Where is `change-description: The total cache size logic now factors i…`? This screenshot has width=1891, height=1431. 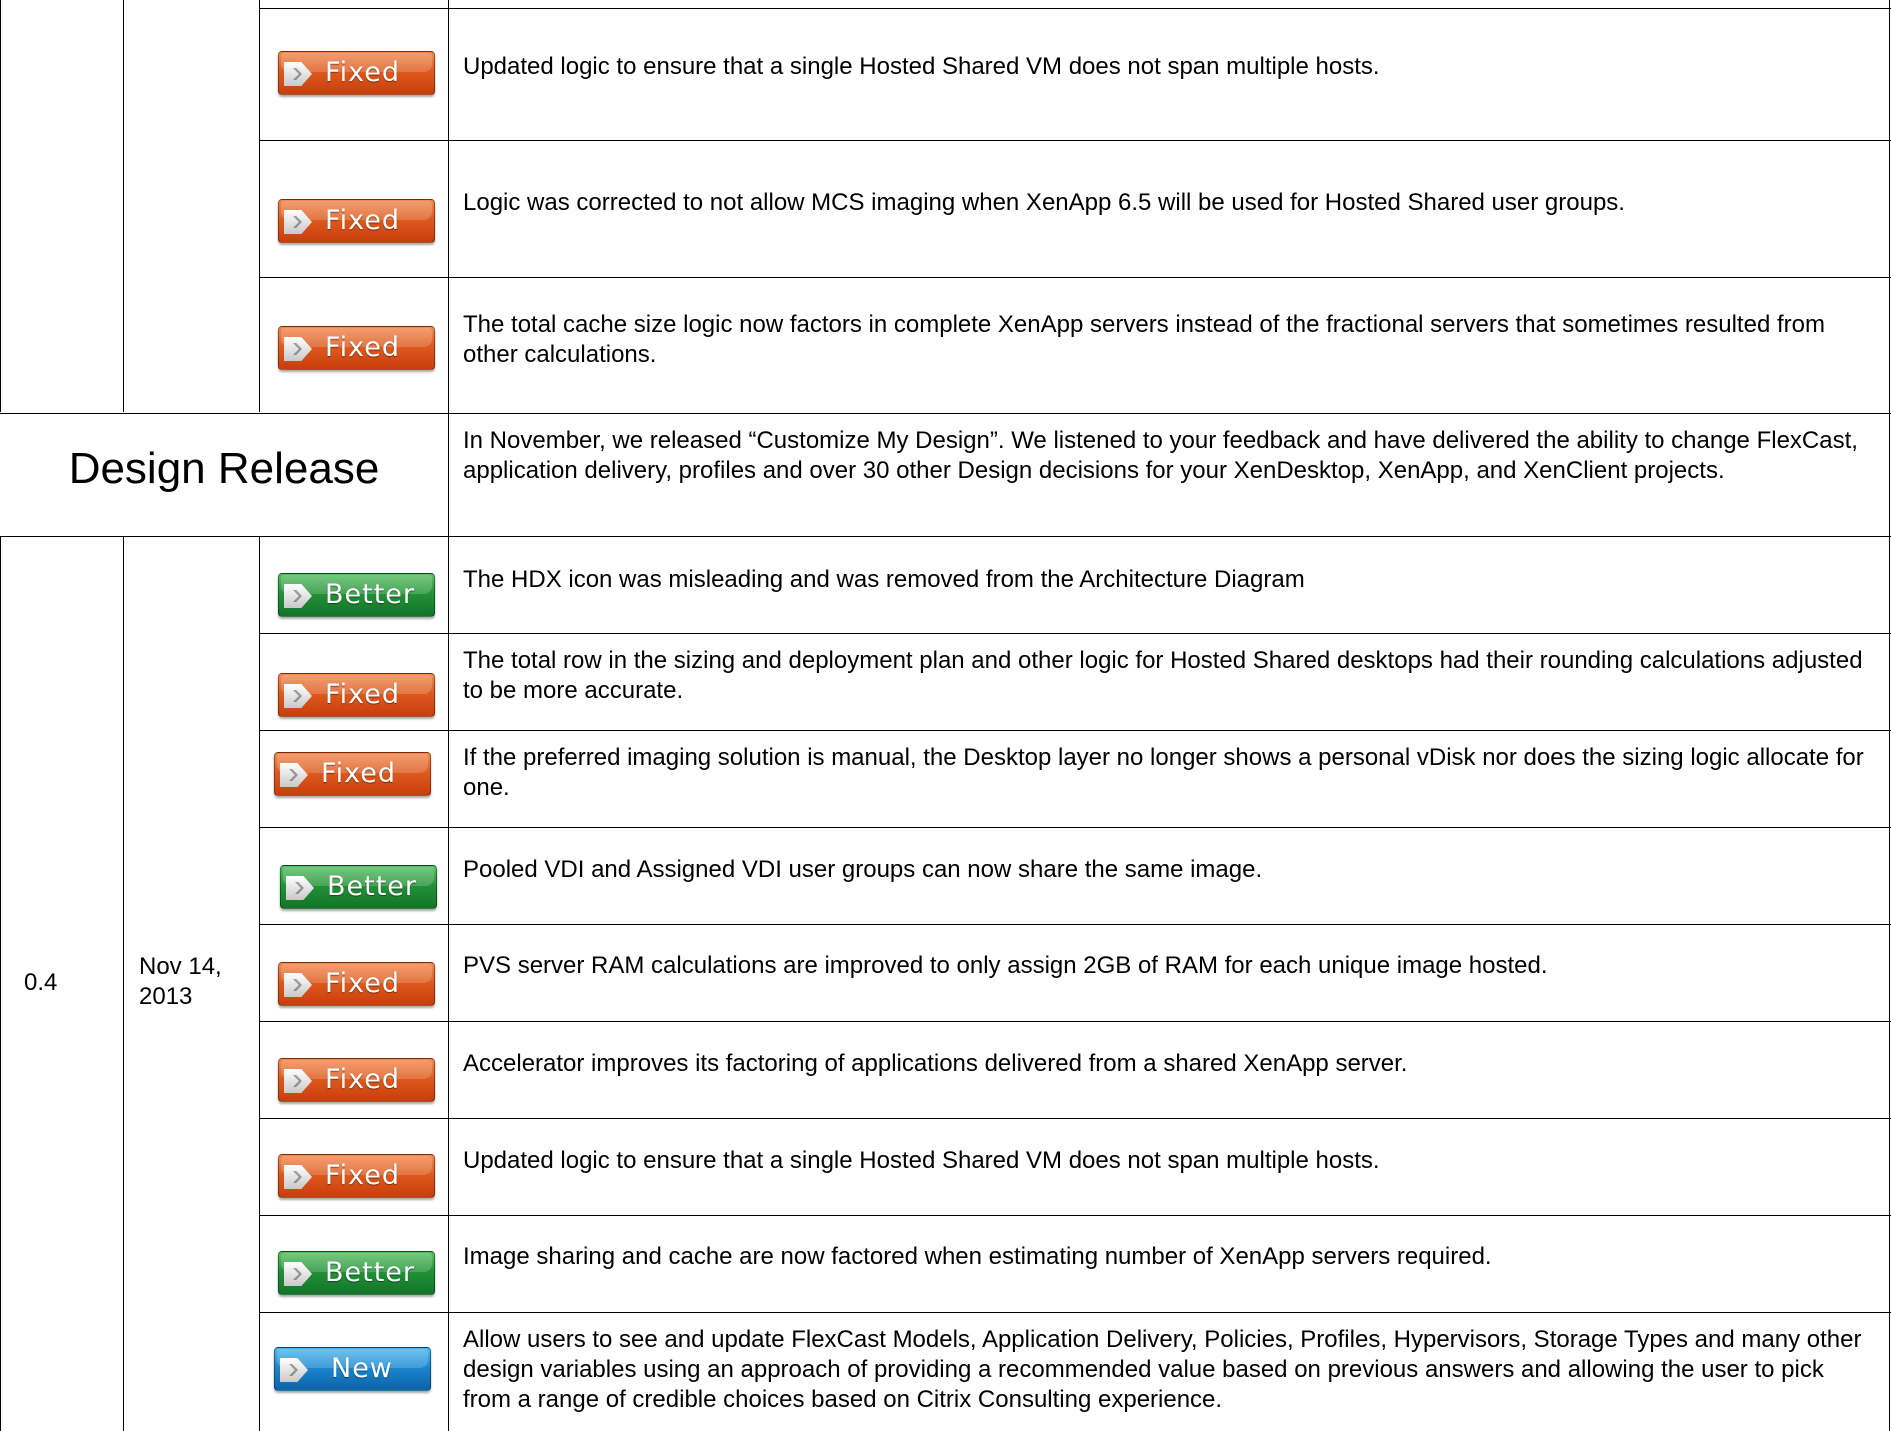 change-description: The total cache size logic now factors i… is located at coordinates (1144, 339).